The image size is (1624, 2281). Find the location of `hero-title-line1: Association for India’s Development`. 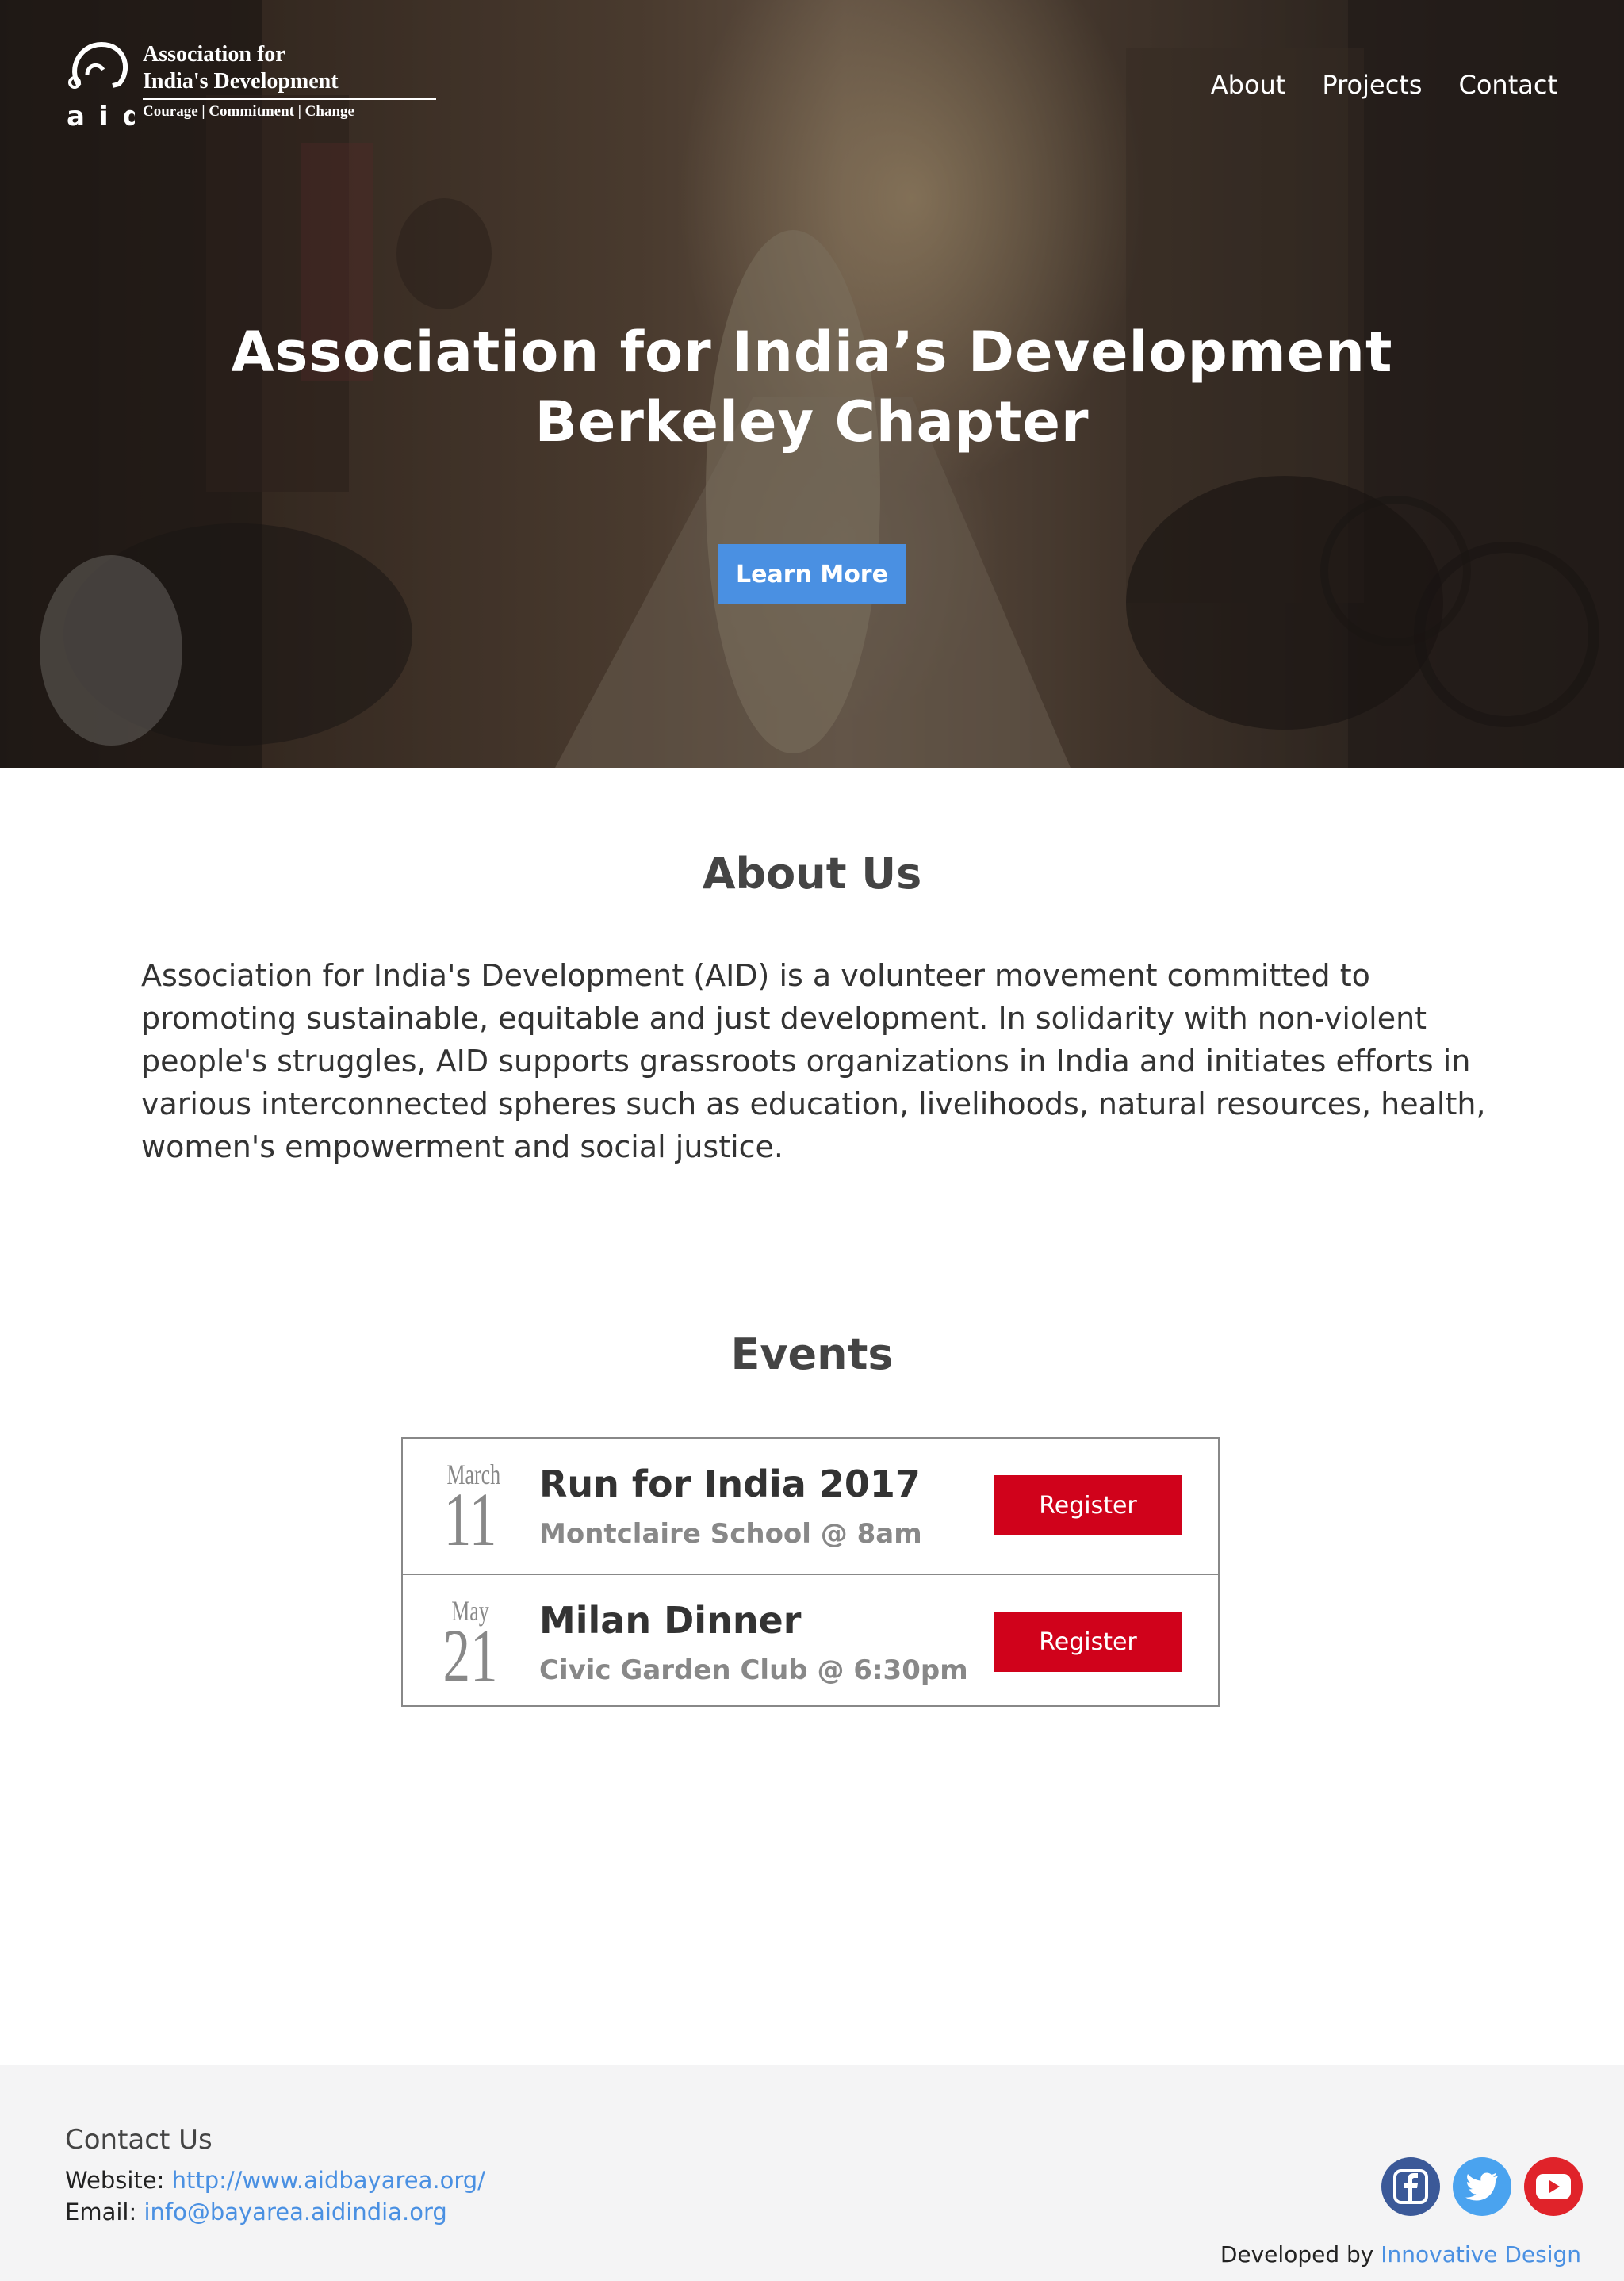

hero-title-line1: Association for India’s Development is located at coordinates (812, 352).